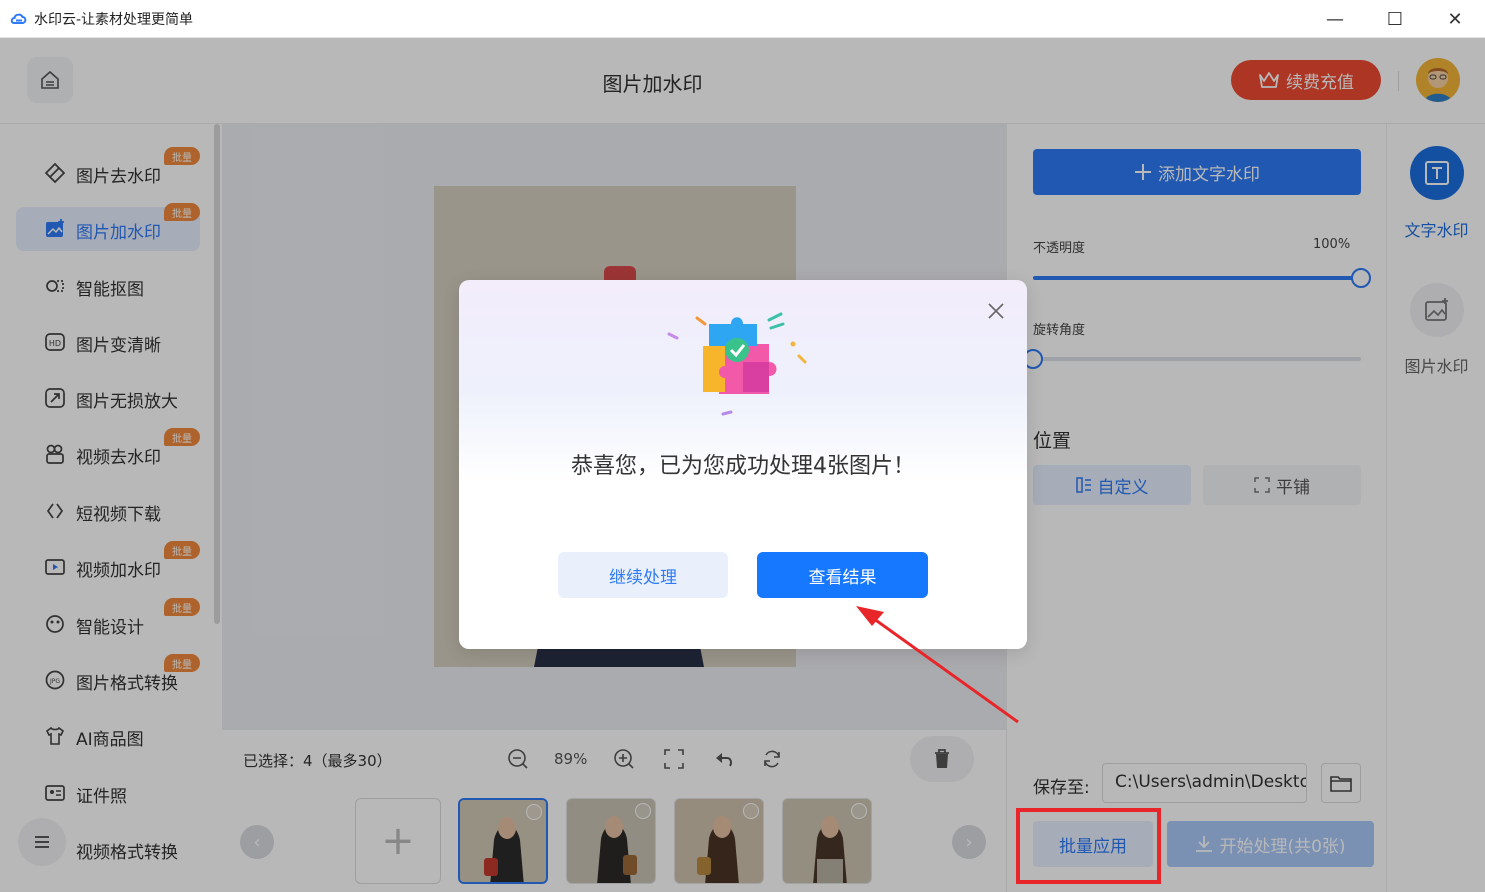 Image resolution: width=1485 pixels, height=892 pixels. I want to click on dialog-close-button, so click(996, 311).